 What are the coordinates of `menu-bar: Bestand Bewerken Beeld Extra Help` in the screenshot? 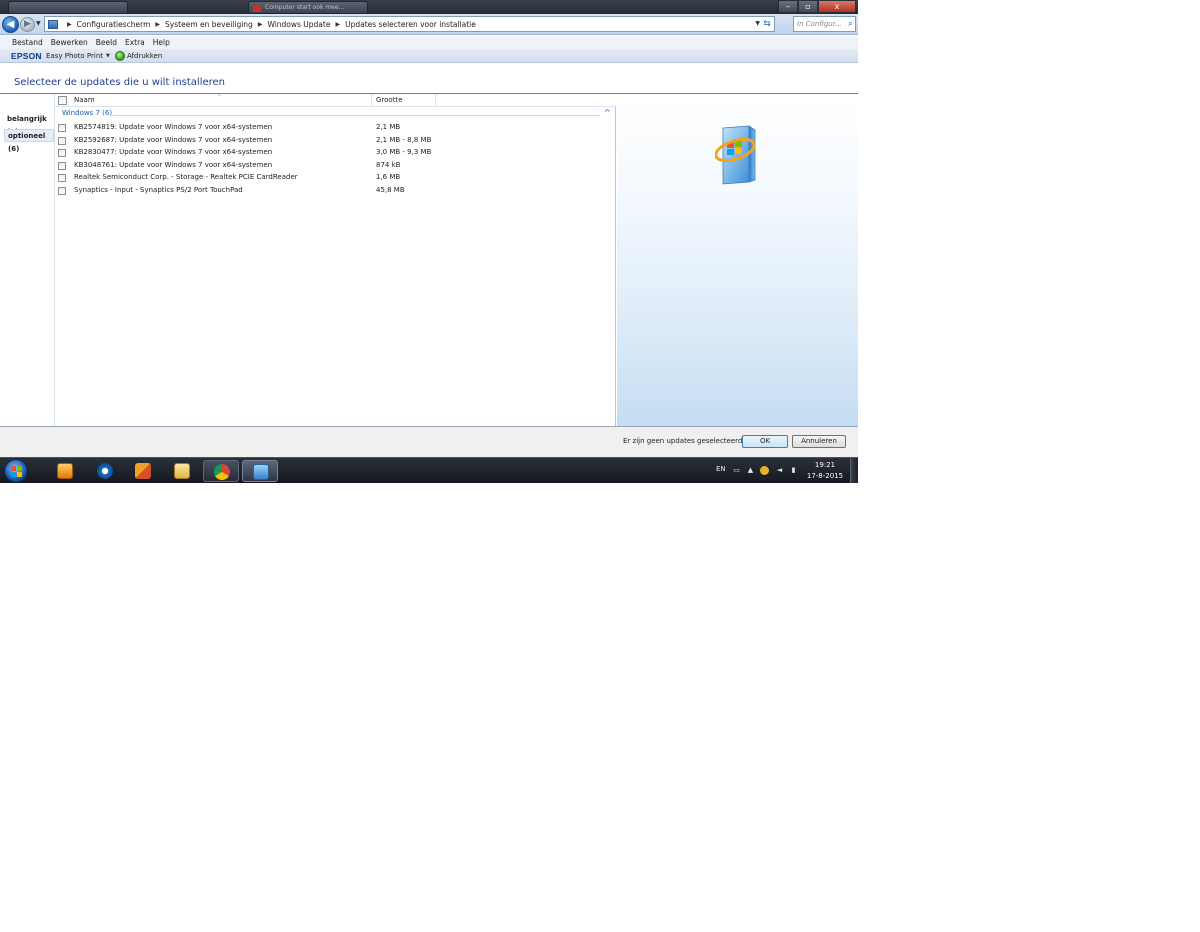 It's located at (429, 42).